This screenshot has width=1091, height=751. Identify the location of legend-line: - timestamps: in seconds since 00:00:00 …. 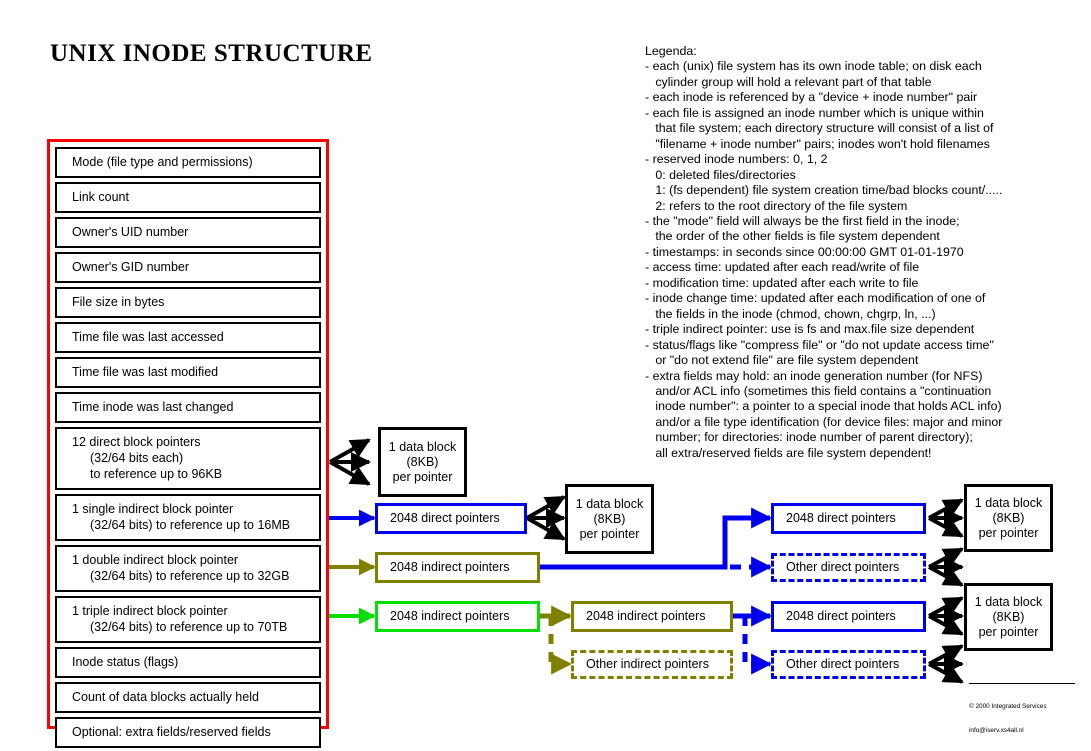
(804, 251).